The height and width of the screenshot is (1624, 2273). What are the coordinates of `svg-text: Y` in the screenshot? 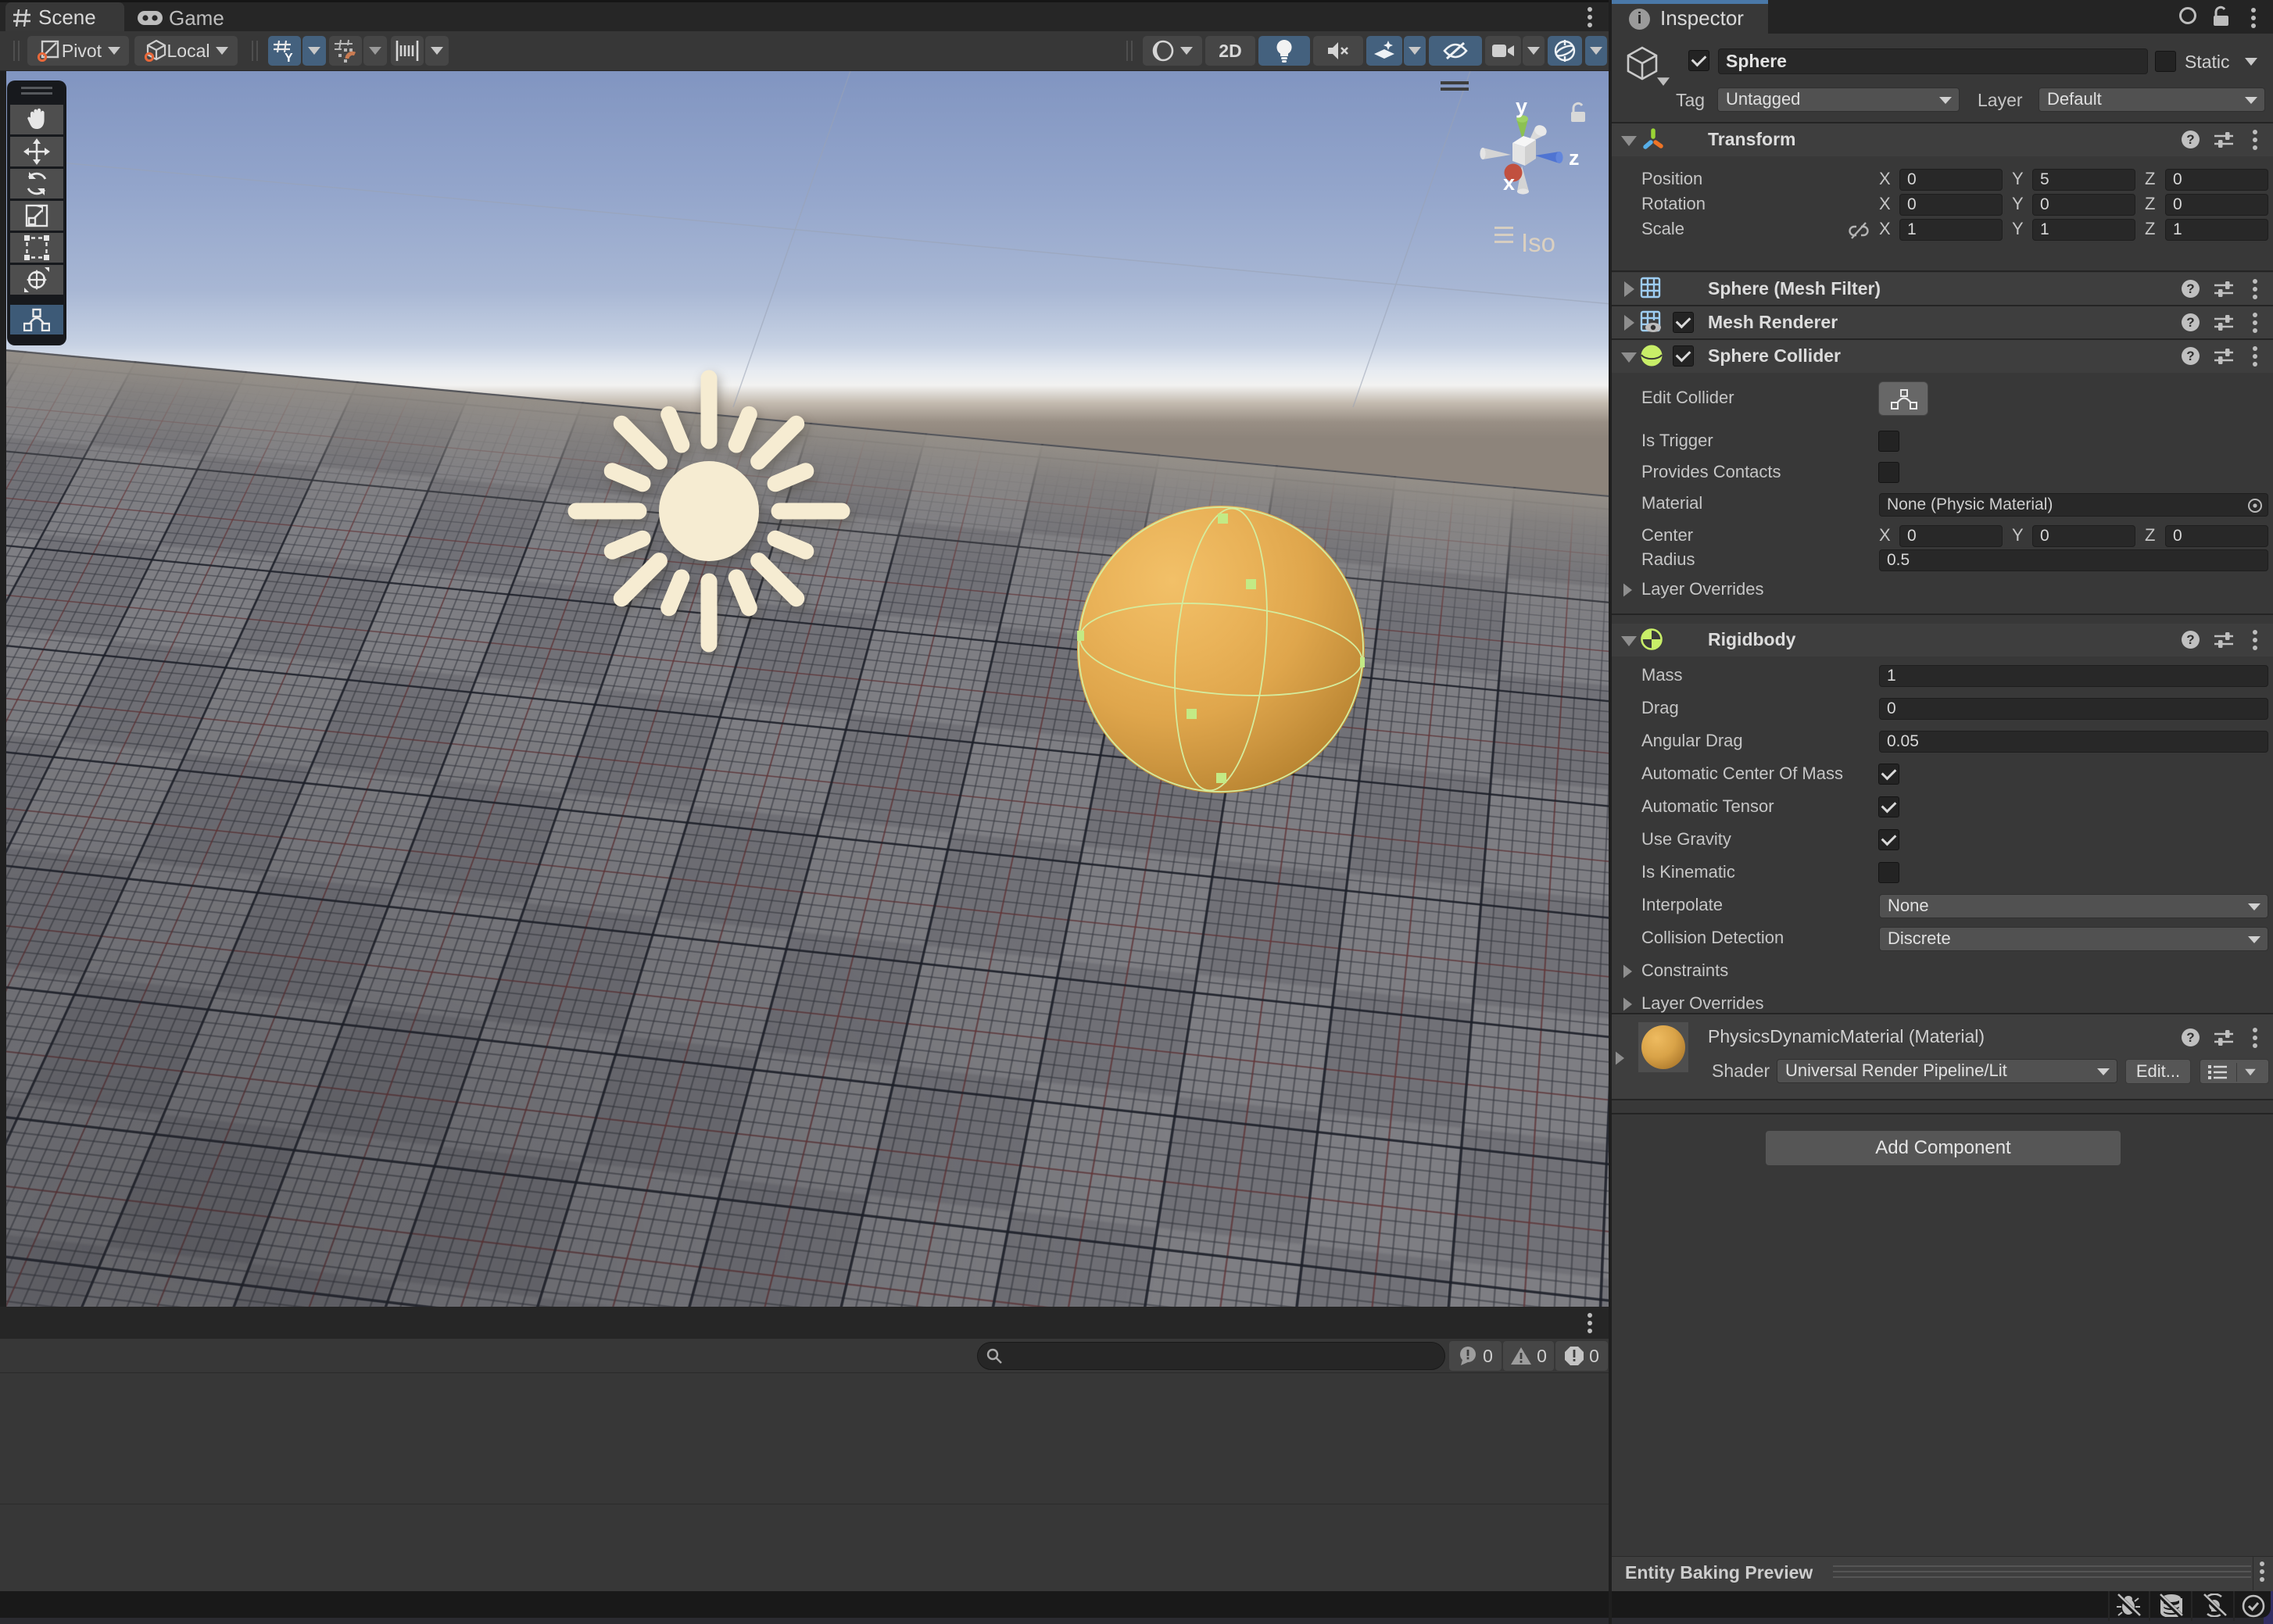 It's located at (289, 57).